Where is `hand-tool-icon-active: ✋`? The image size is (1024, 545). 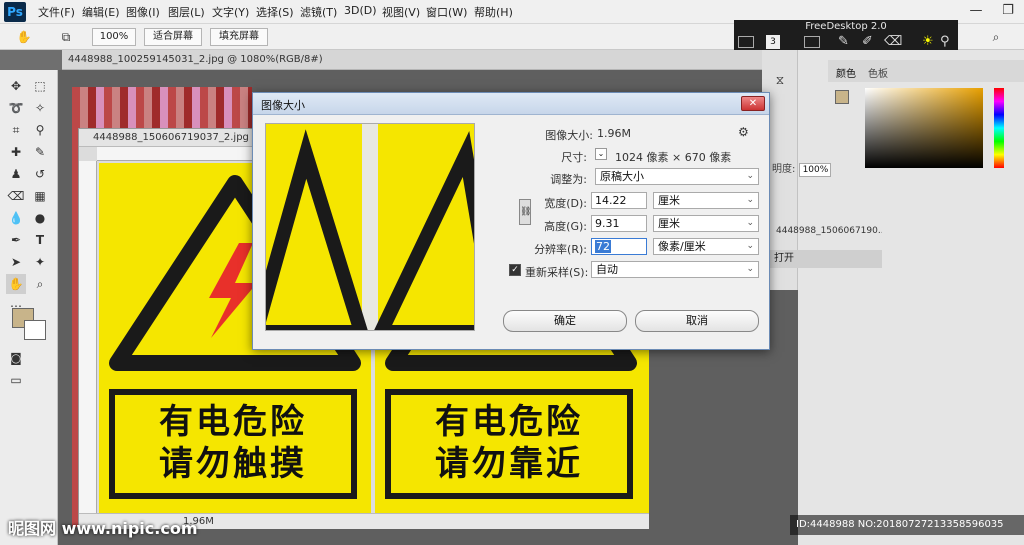
hand-tool-icon-active: ✋ is located at coordinates (16, 284).